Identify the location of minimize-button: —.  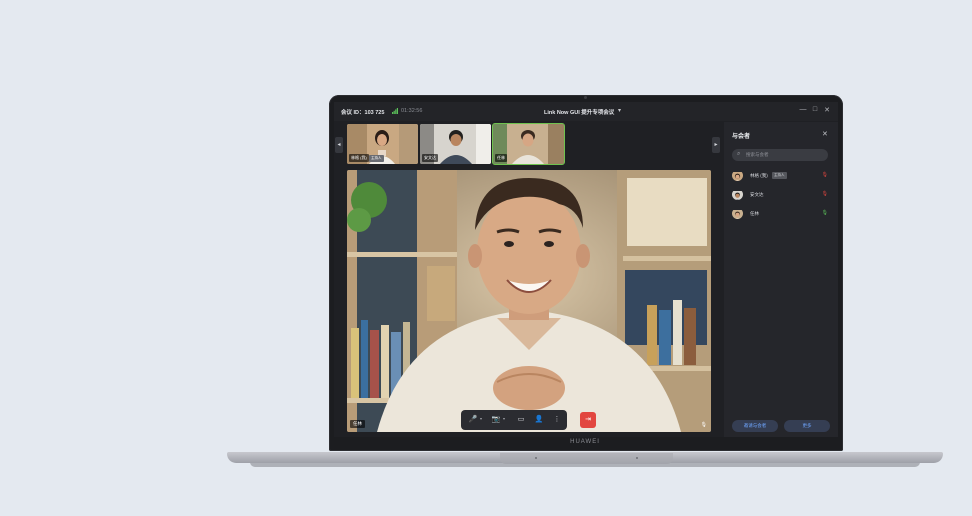
(803, 109).